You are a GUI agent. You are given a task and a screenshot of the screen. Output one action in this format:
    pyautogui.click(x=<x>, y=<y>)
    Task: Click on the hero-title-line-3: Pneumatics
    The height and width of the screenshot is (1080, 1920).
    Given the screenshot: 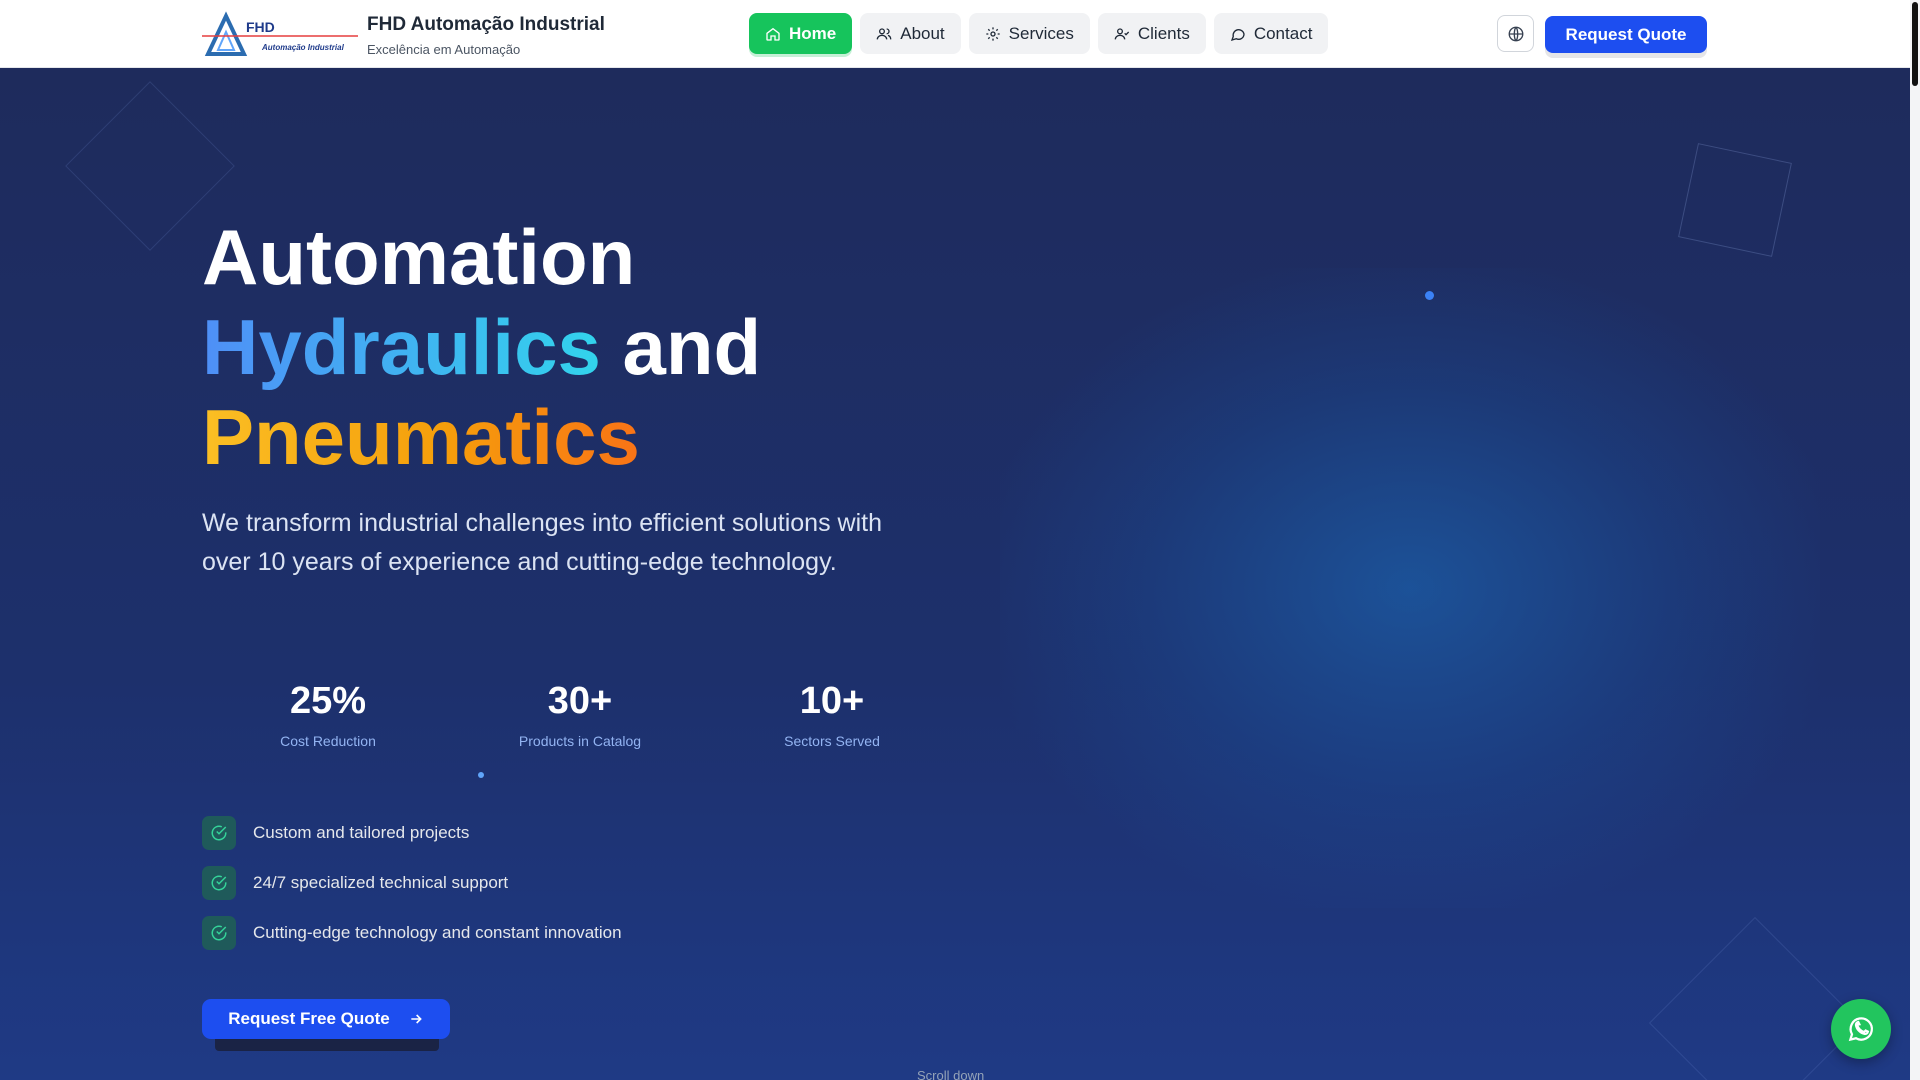 What is the action you would take?
    pyautogui.click(x=421, y=437)
    